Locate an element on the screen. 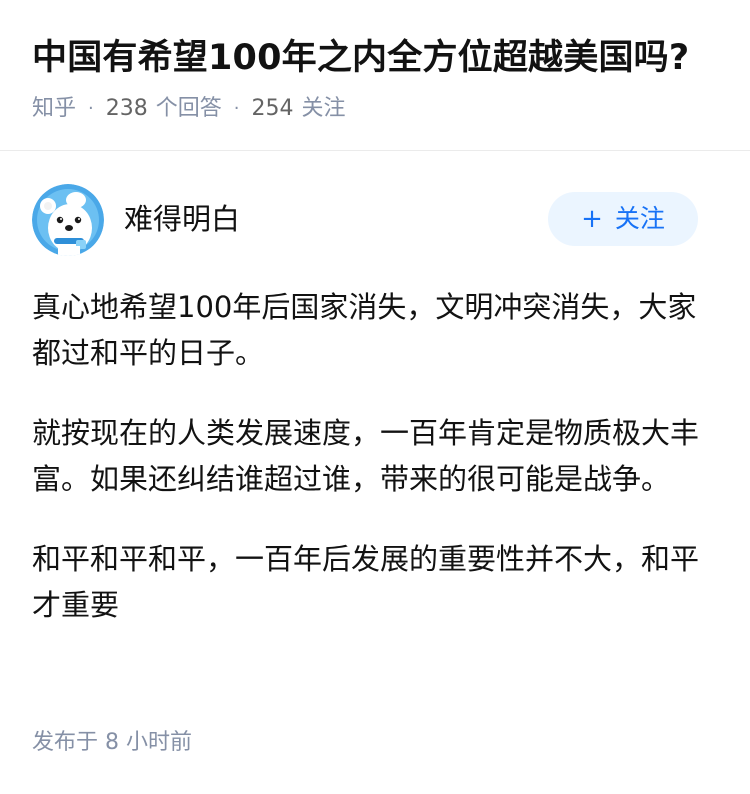 The height and width of the screenshot is (794, 750). answer-paragraph: 和平和平和平，一百年后发展的重要性并不大，和平才重要 is located at coordinates (366, 582).